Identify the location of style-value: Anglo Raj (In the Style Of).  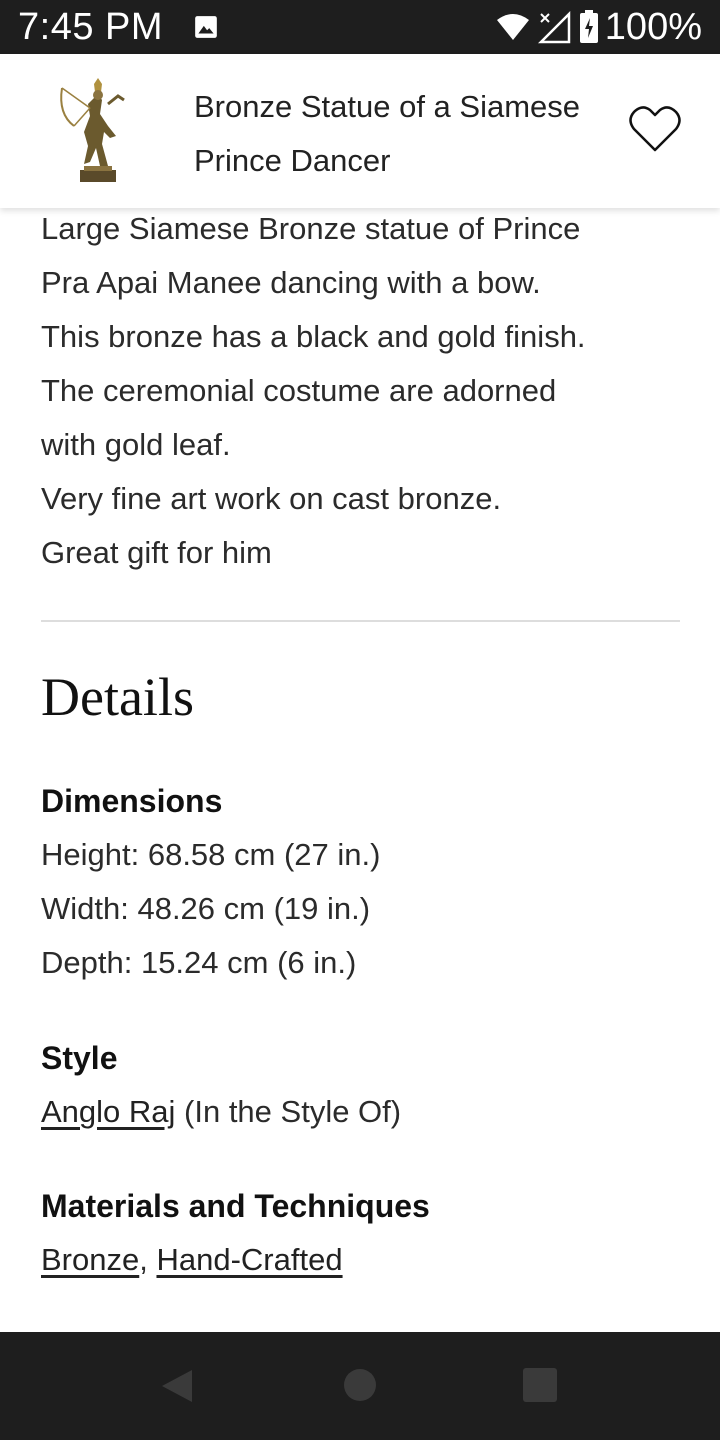
(371, 1112).